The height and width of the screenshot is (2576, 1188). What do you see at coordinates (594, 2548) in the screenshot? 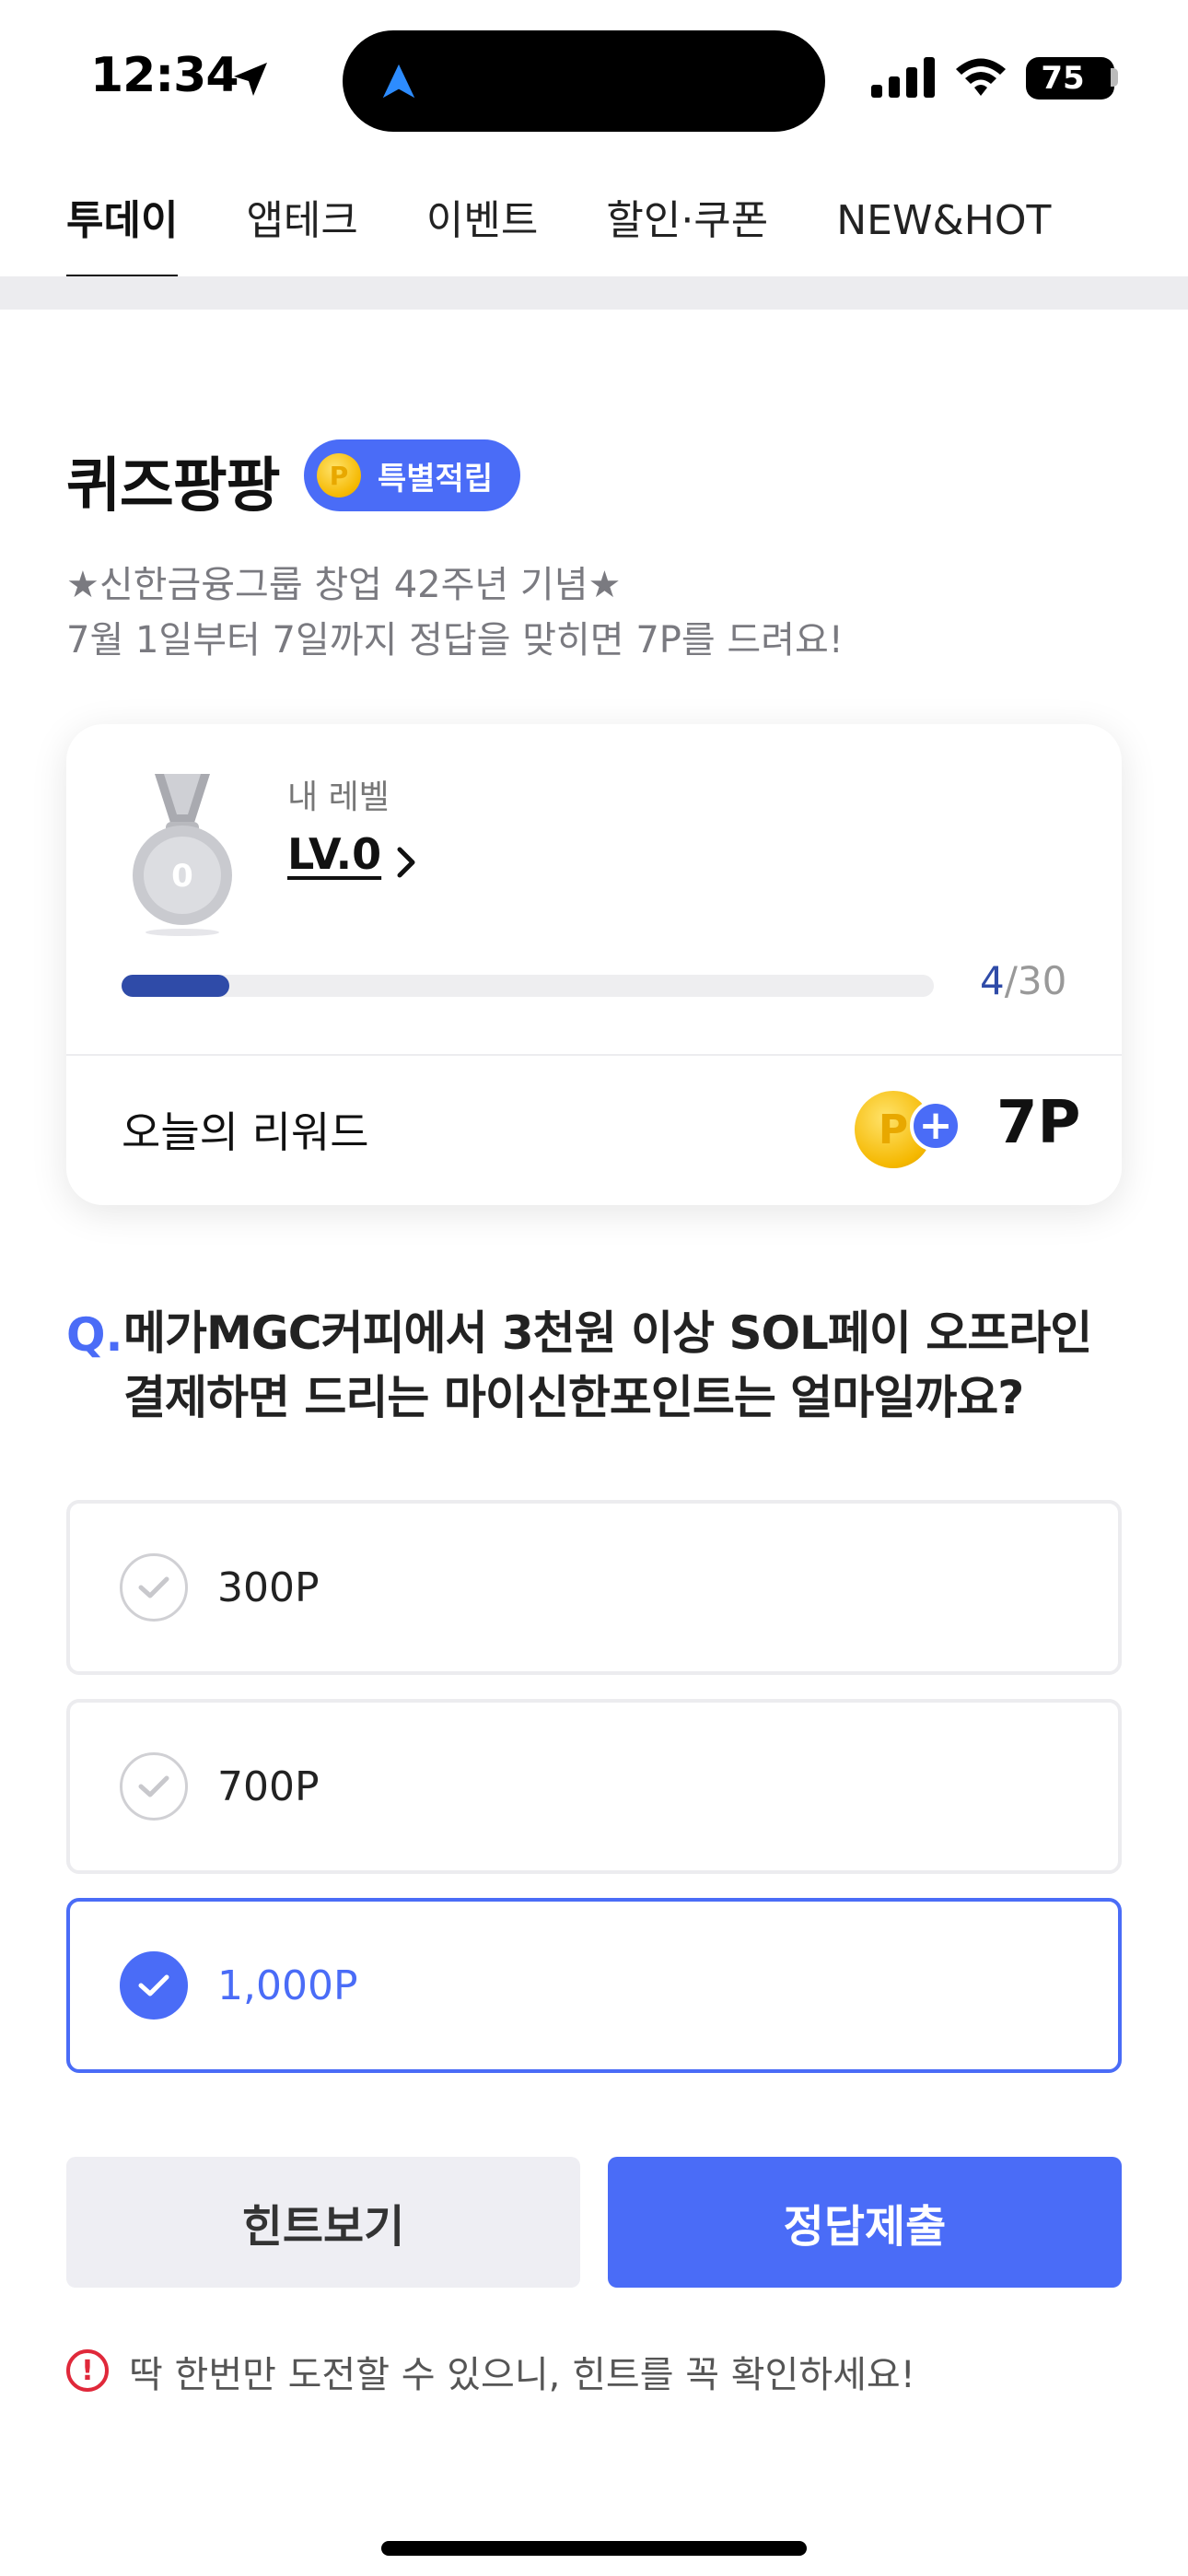
I see `home-indicator` at bounding box center [594, 2548].